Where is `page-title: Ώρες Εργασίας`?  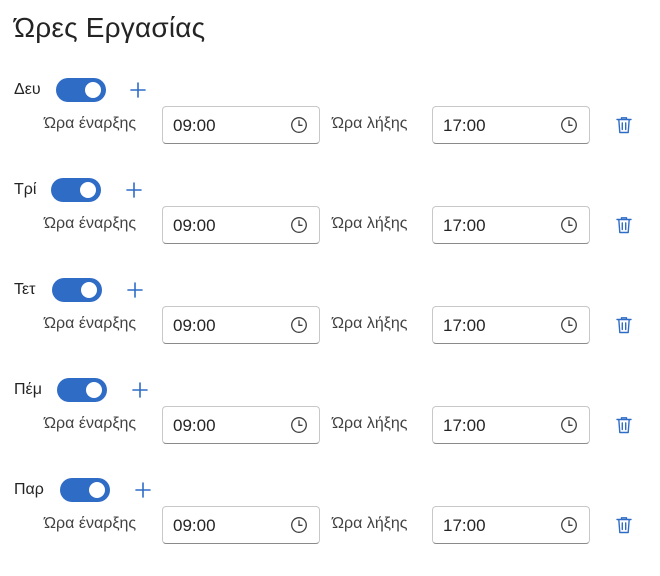
page-title: Ώρες Εργασίας is located at coordinates (110, 27).